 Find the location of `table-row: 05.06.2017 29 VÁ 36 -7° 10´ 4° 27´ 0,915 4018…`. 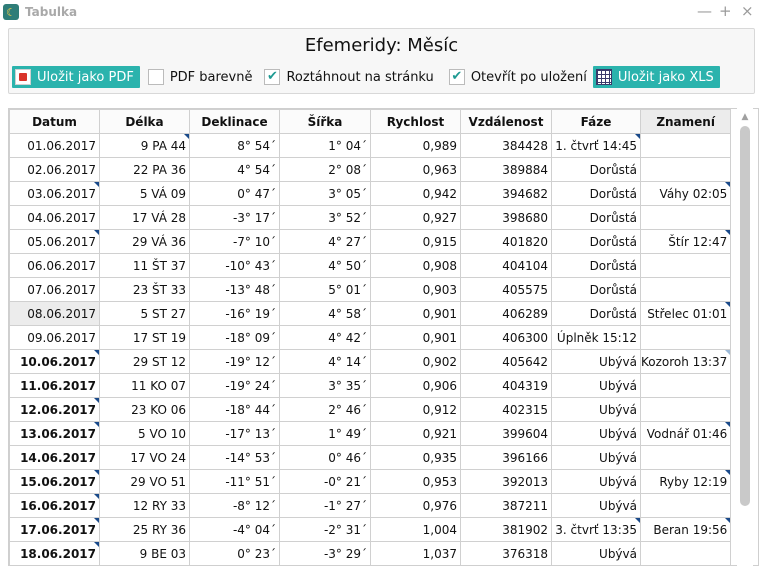

table-row: 05.06.2017 29 VÁ 36 -7° 10´ 4° 27´ 0,915 4018… is located at coordinates (370, 241).